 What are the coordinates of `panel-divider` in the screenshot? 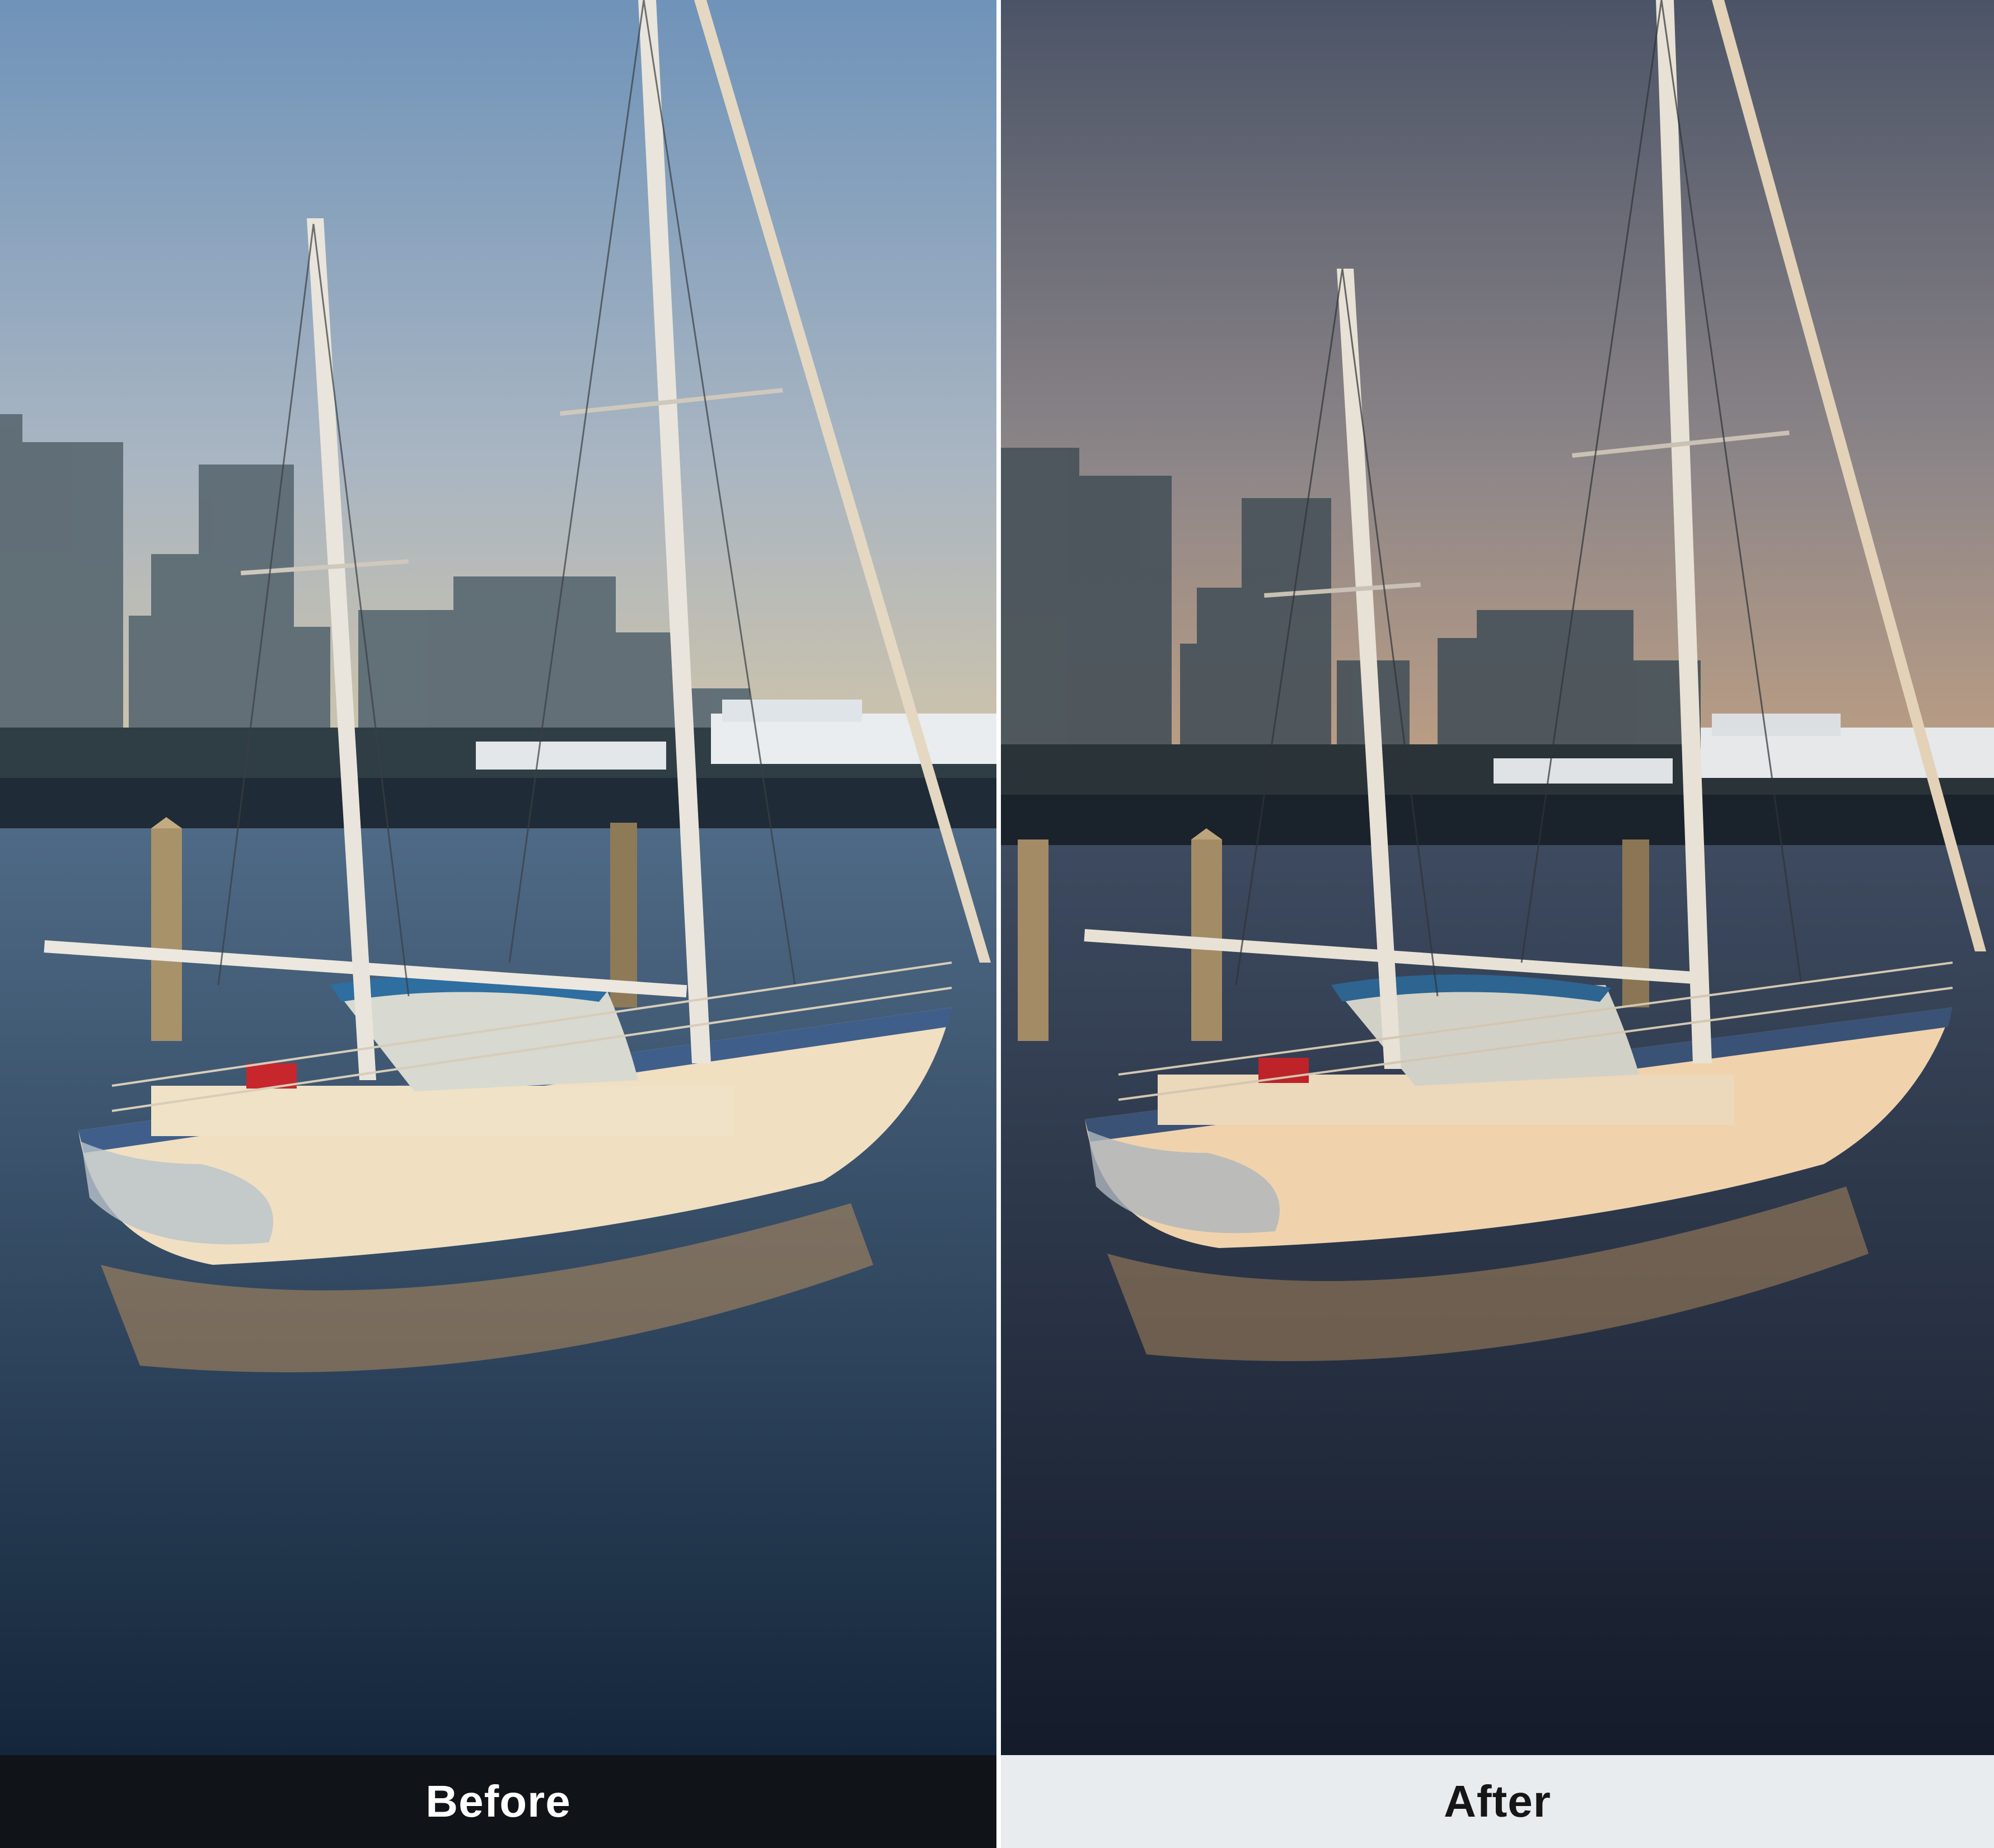 It's located at (998, 924).